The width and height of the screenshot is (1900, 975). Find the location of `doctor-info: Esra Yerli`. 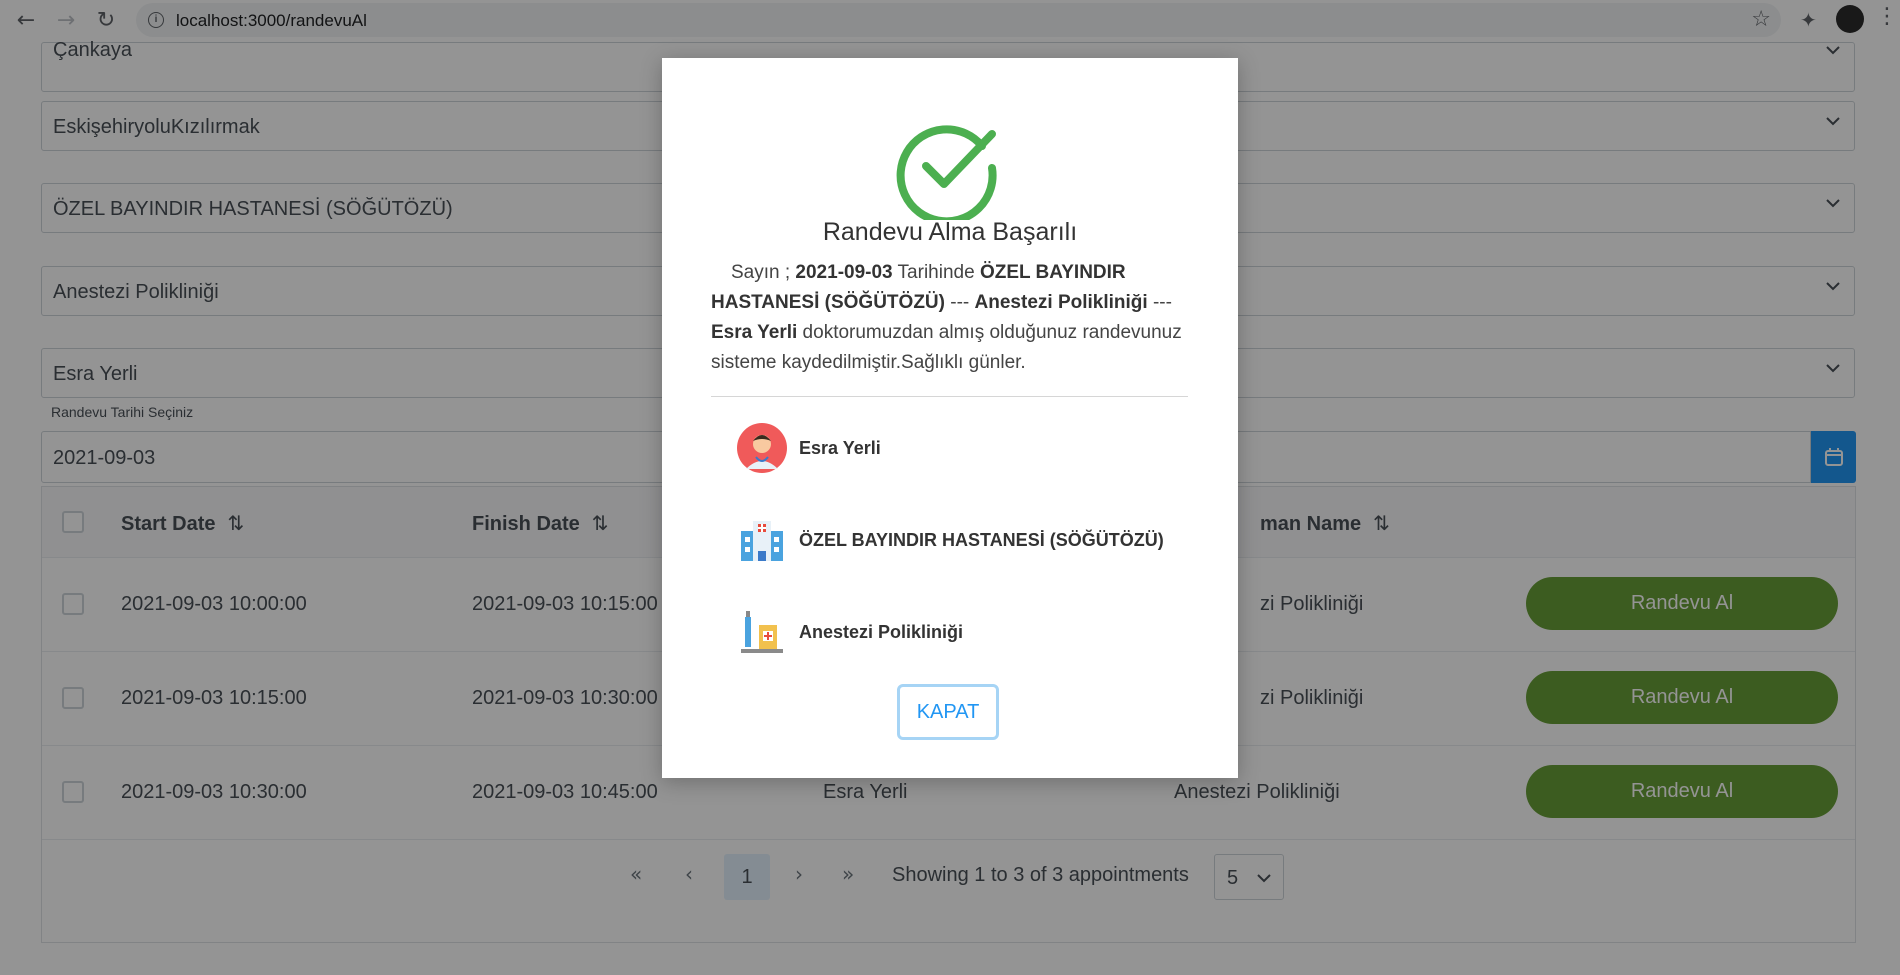

doctor-info: Esra Yerli is located at coordinates (967, 450).